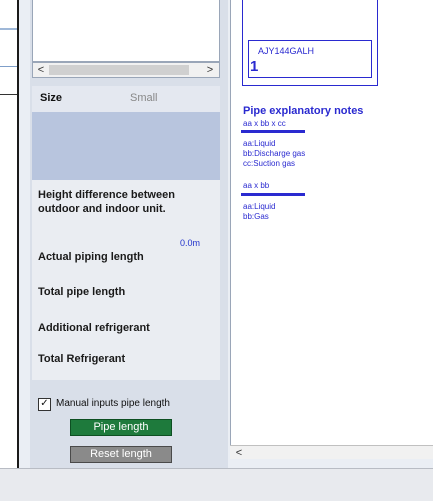 The height and width of the screenshot is (501, 433). Describe the element at coordinates (51, 98) in the screenshot. I see `size-label: Size` at that location.